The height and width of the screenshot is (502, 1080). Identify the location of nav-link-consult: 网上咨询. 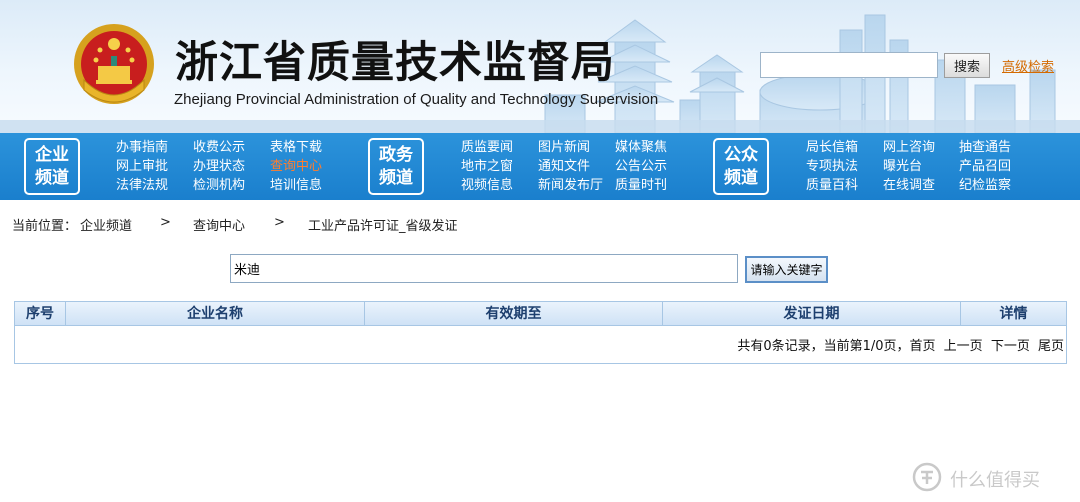
(918, 147).